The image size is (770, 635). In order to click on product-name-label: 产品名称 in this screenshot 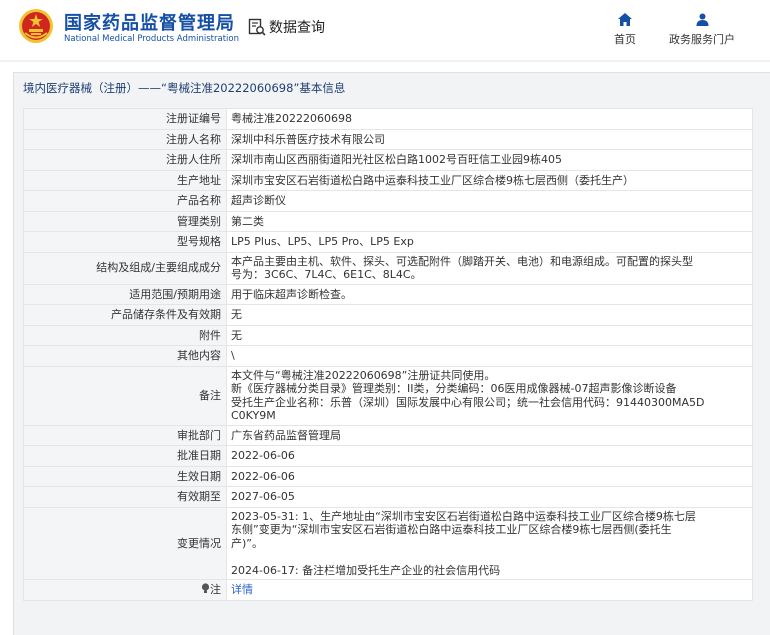, I will do `click(125, 201)`.